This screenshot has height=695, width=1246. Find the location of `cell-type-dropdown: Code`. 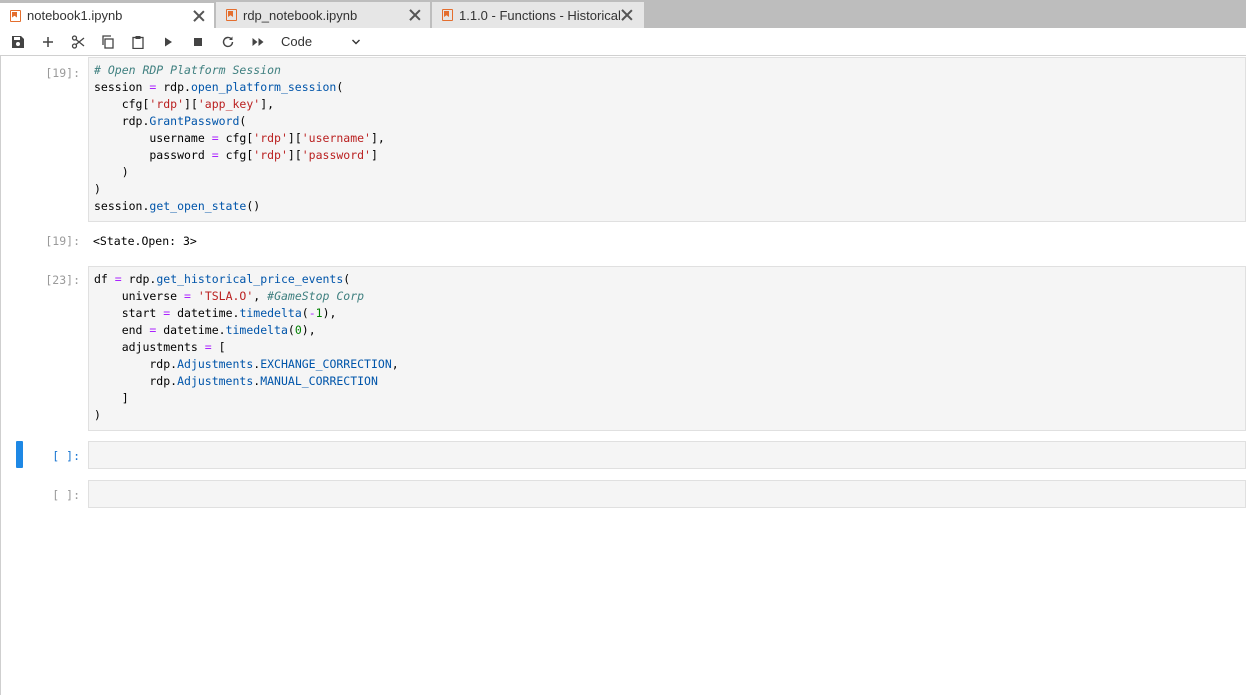

cell-type-dropdown: Code is located at coordinates (321, 41).